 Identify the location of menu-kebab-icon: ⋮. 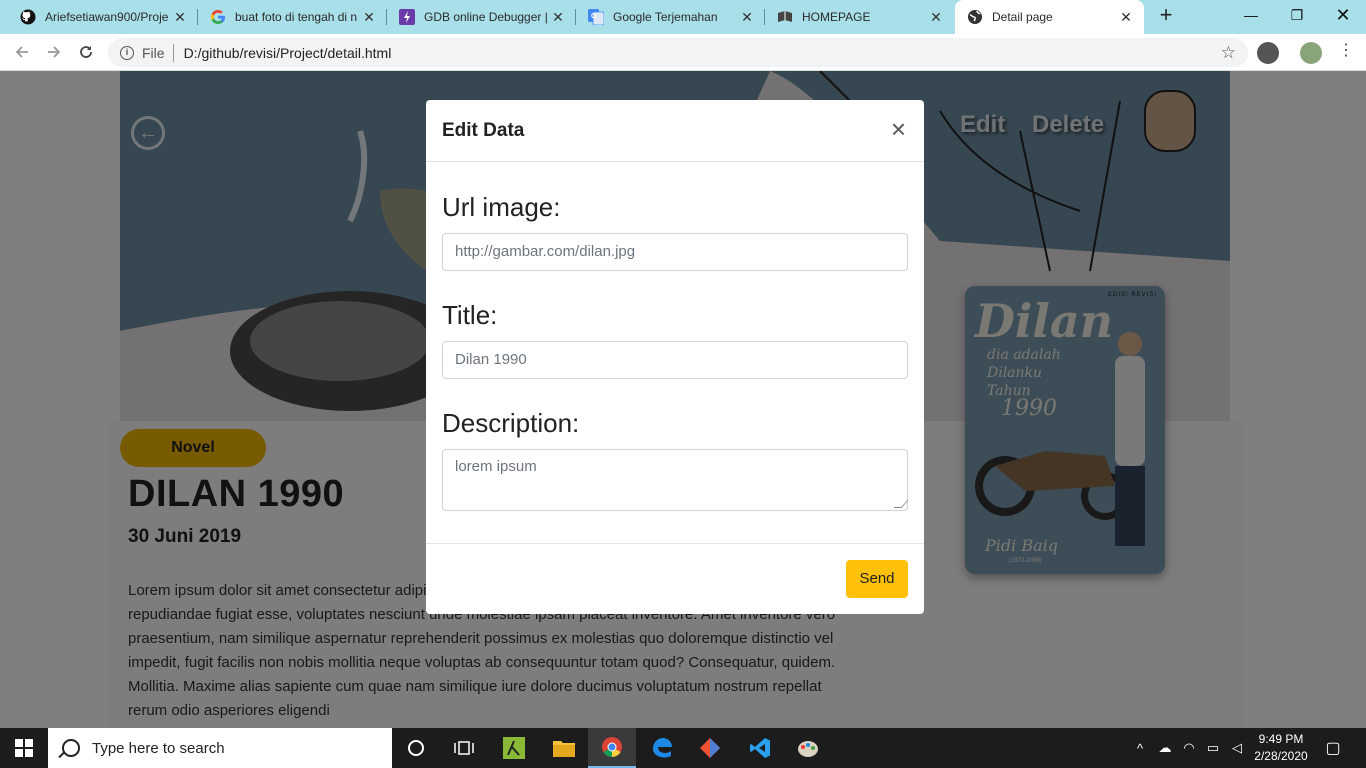
(1346, 51).